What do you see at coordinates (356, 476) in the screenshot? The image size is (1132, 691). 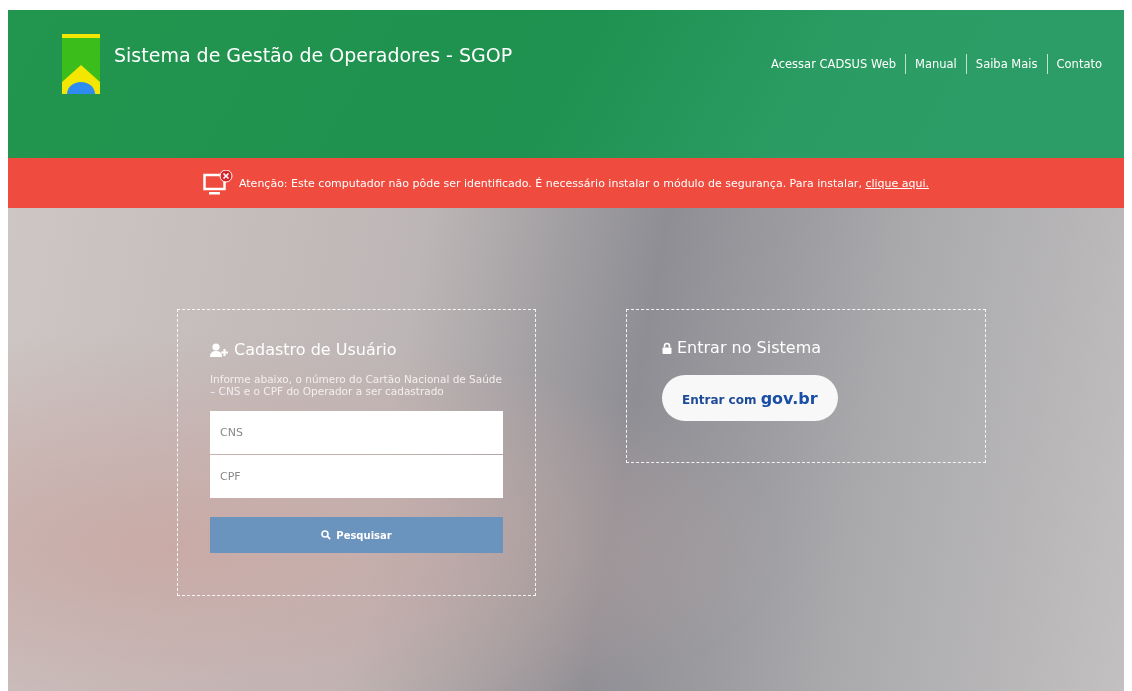 I see `input-field: CPF` at bounding box center [356, 476].